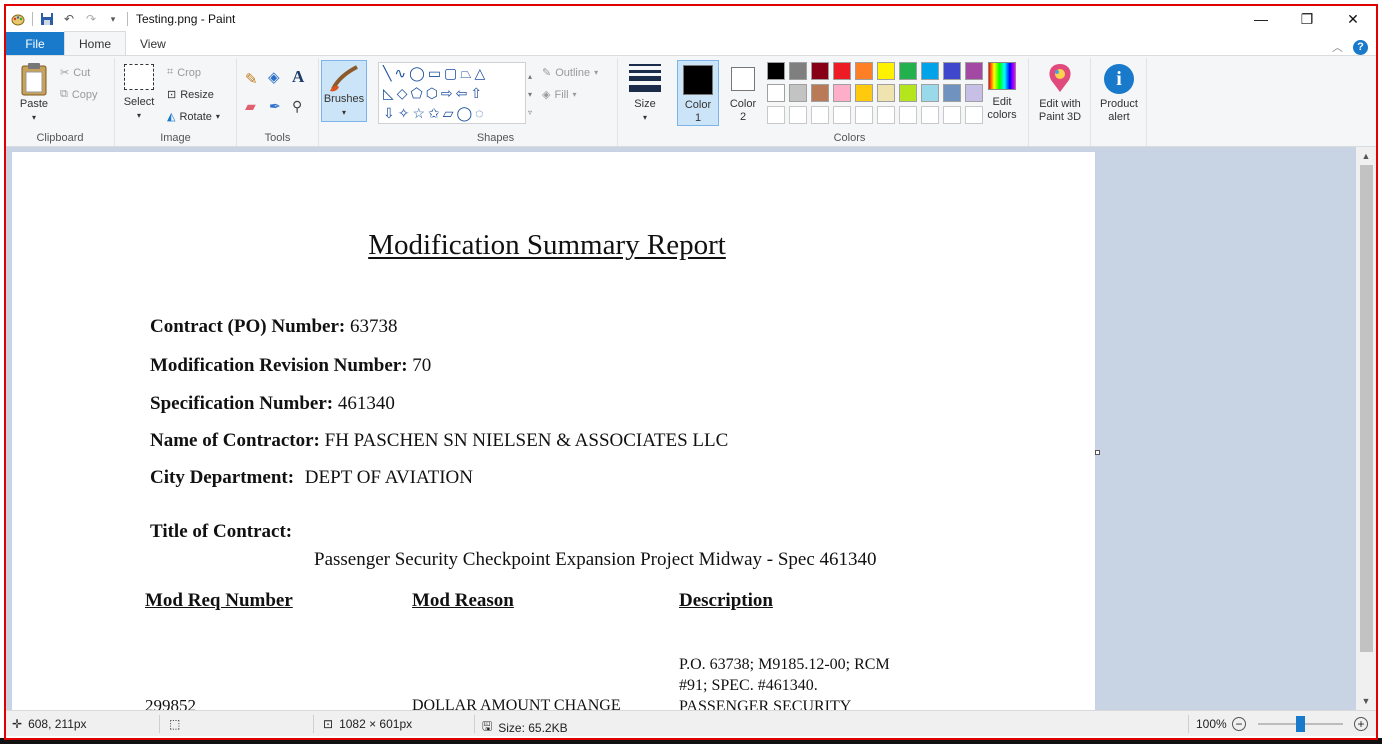 The height and width of the screenshot is (744, 1382). I want to click on vertical-scrollbar: ▲ ▼, so click(1366, 428).